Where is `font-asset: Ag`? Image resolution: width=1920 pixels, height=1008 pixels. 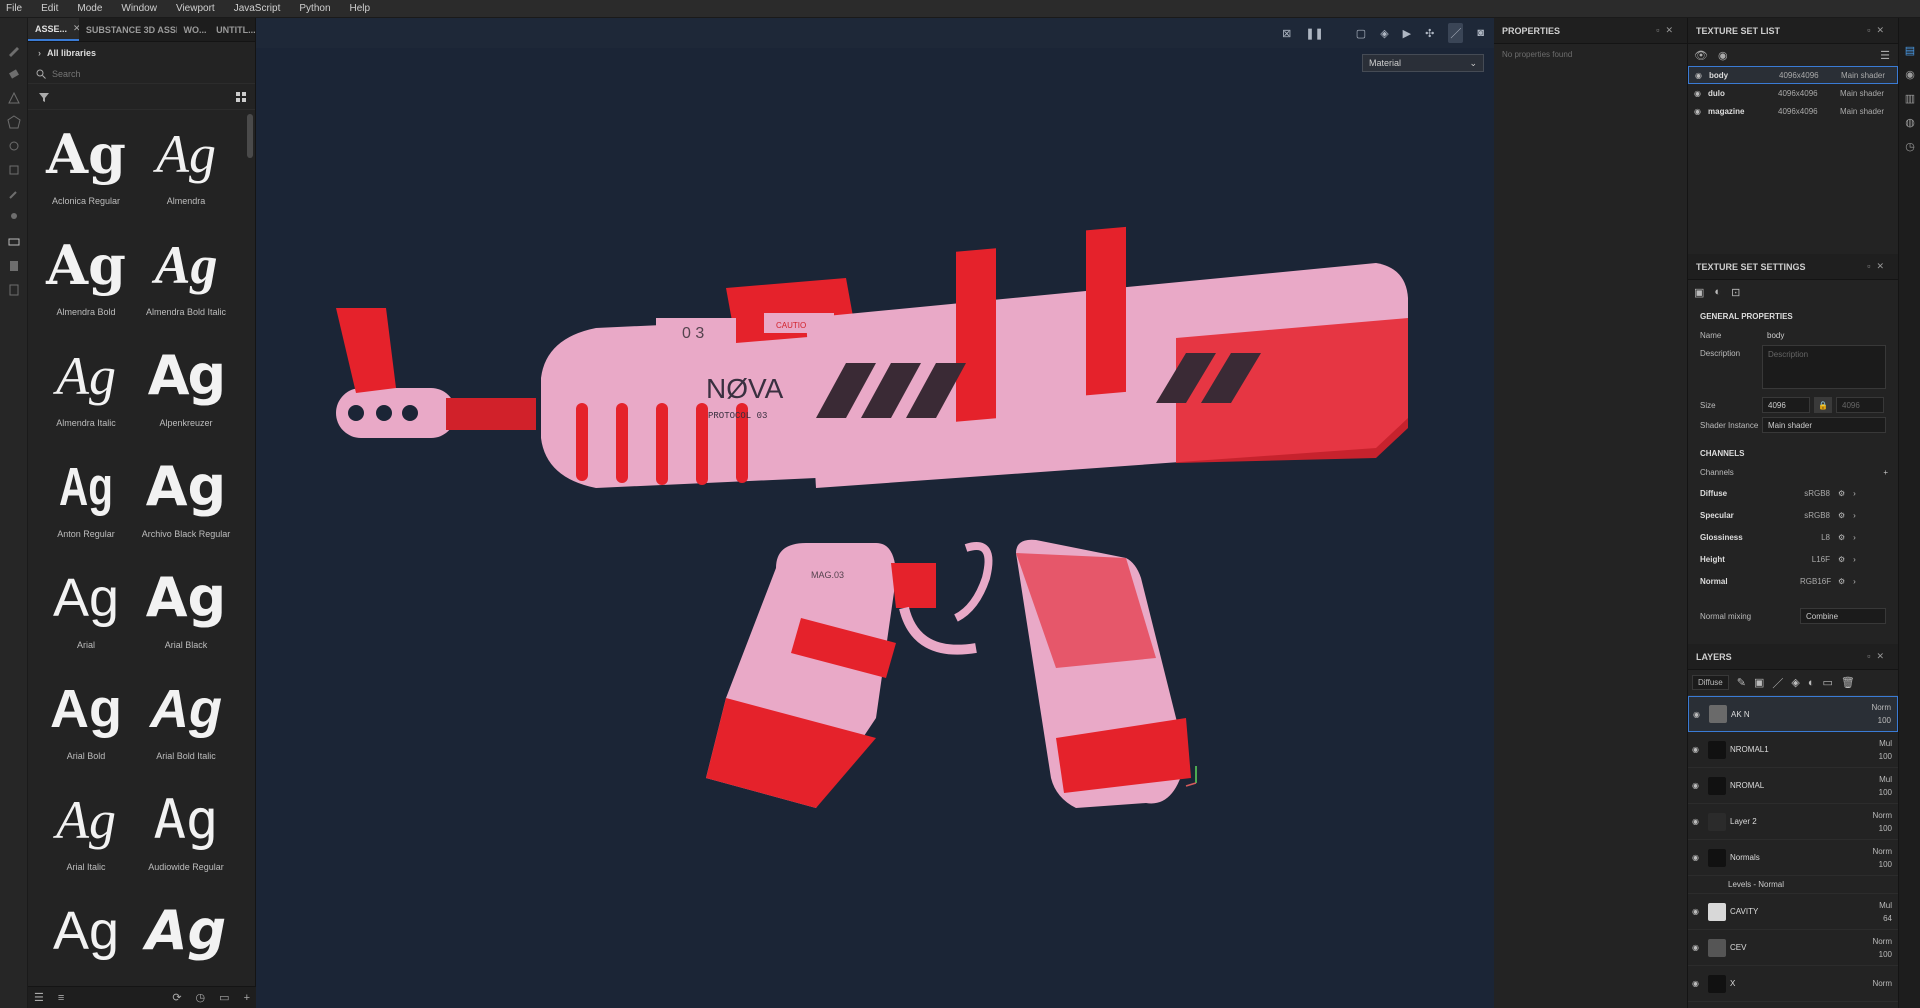
font-asset: Ag is located at coordinates (86, 937).